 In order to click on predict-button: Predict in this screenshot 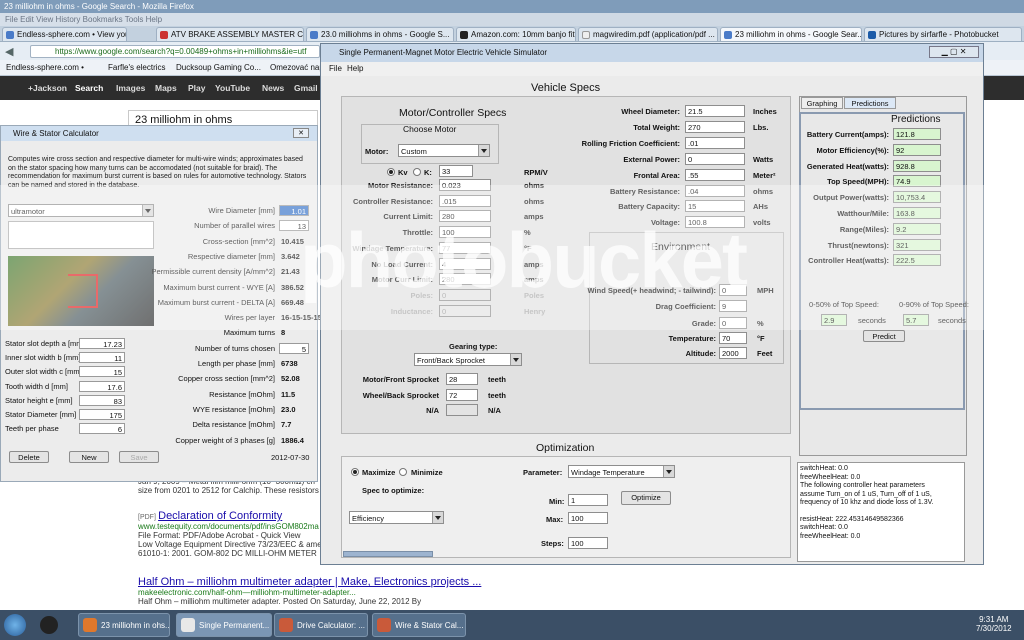, I will do `click(884, 336)`.